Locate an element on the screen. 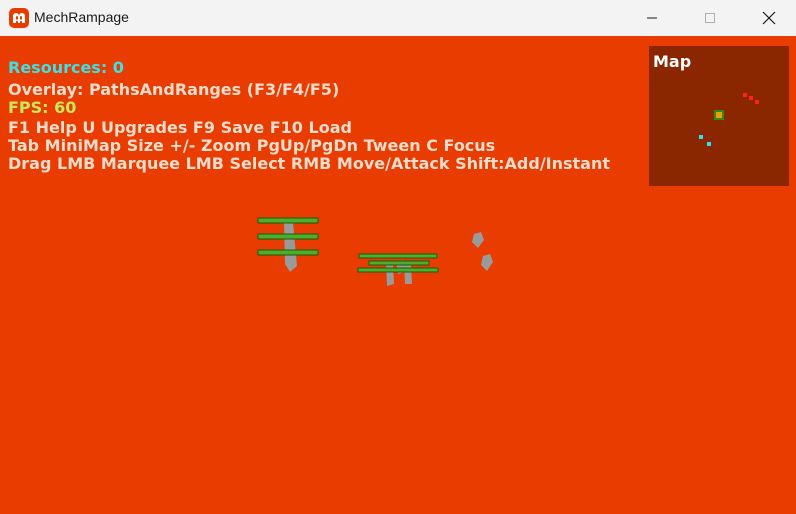  overlay-mode-label: Overlay: PathsAndRanges (F3/F4/F5) is located at coordinates (174, 89).